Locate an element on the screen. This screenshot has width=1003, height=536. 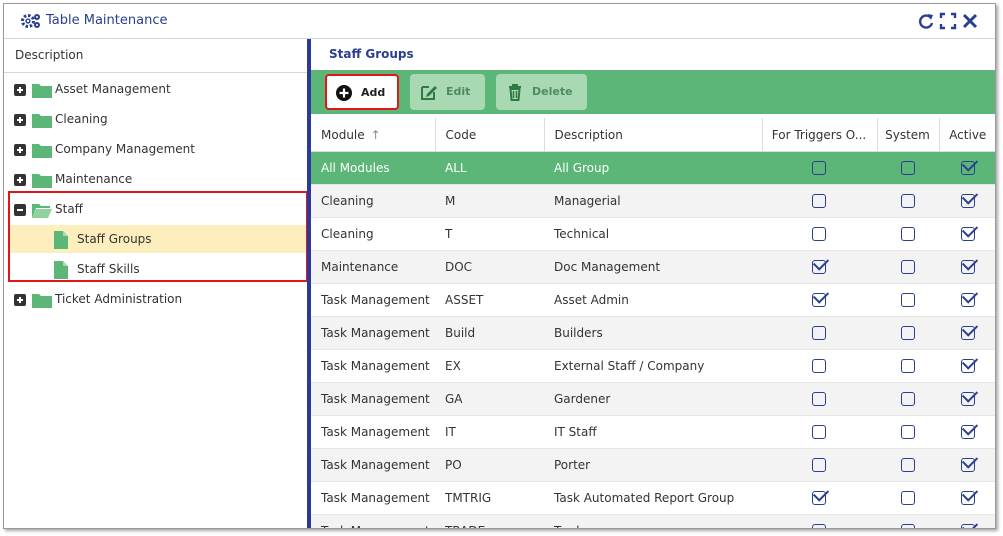
sort-asc-icon: ↑ is located at coordinates (375, 134).